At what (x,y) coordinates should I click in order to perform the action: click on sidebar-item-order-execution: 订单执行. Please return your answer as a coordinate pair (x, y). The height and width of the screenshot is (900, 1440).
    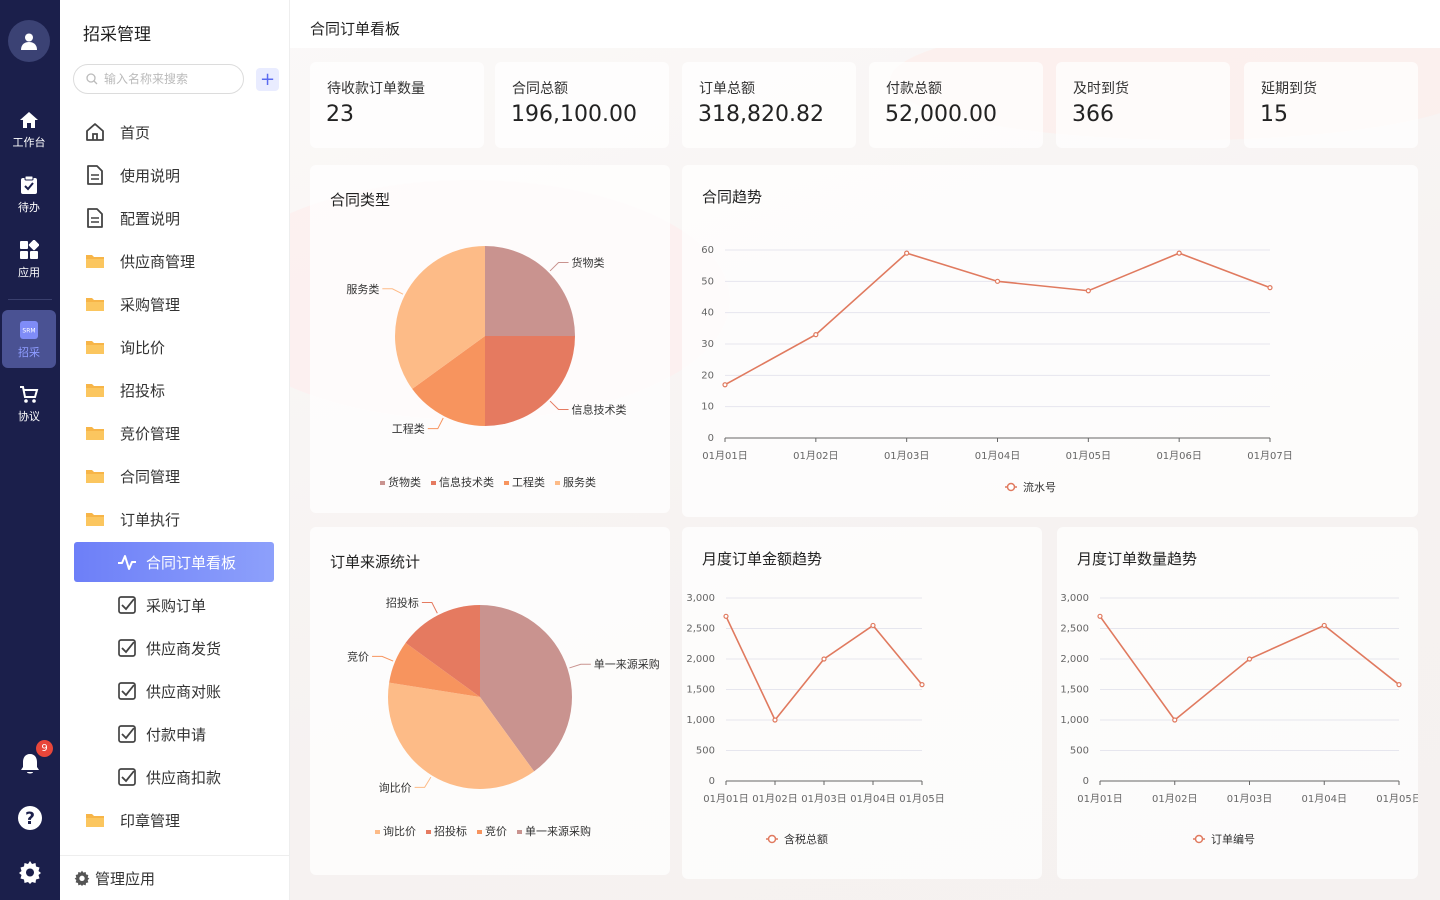
    Looking at the image, I should click on (174, 519).